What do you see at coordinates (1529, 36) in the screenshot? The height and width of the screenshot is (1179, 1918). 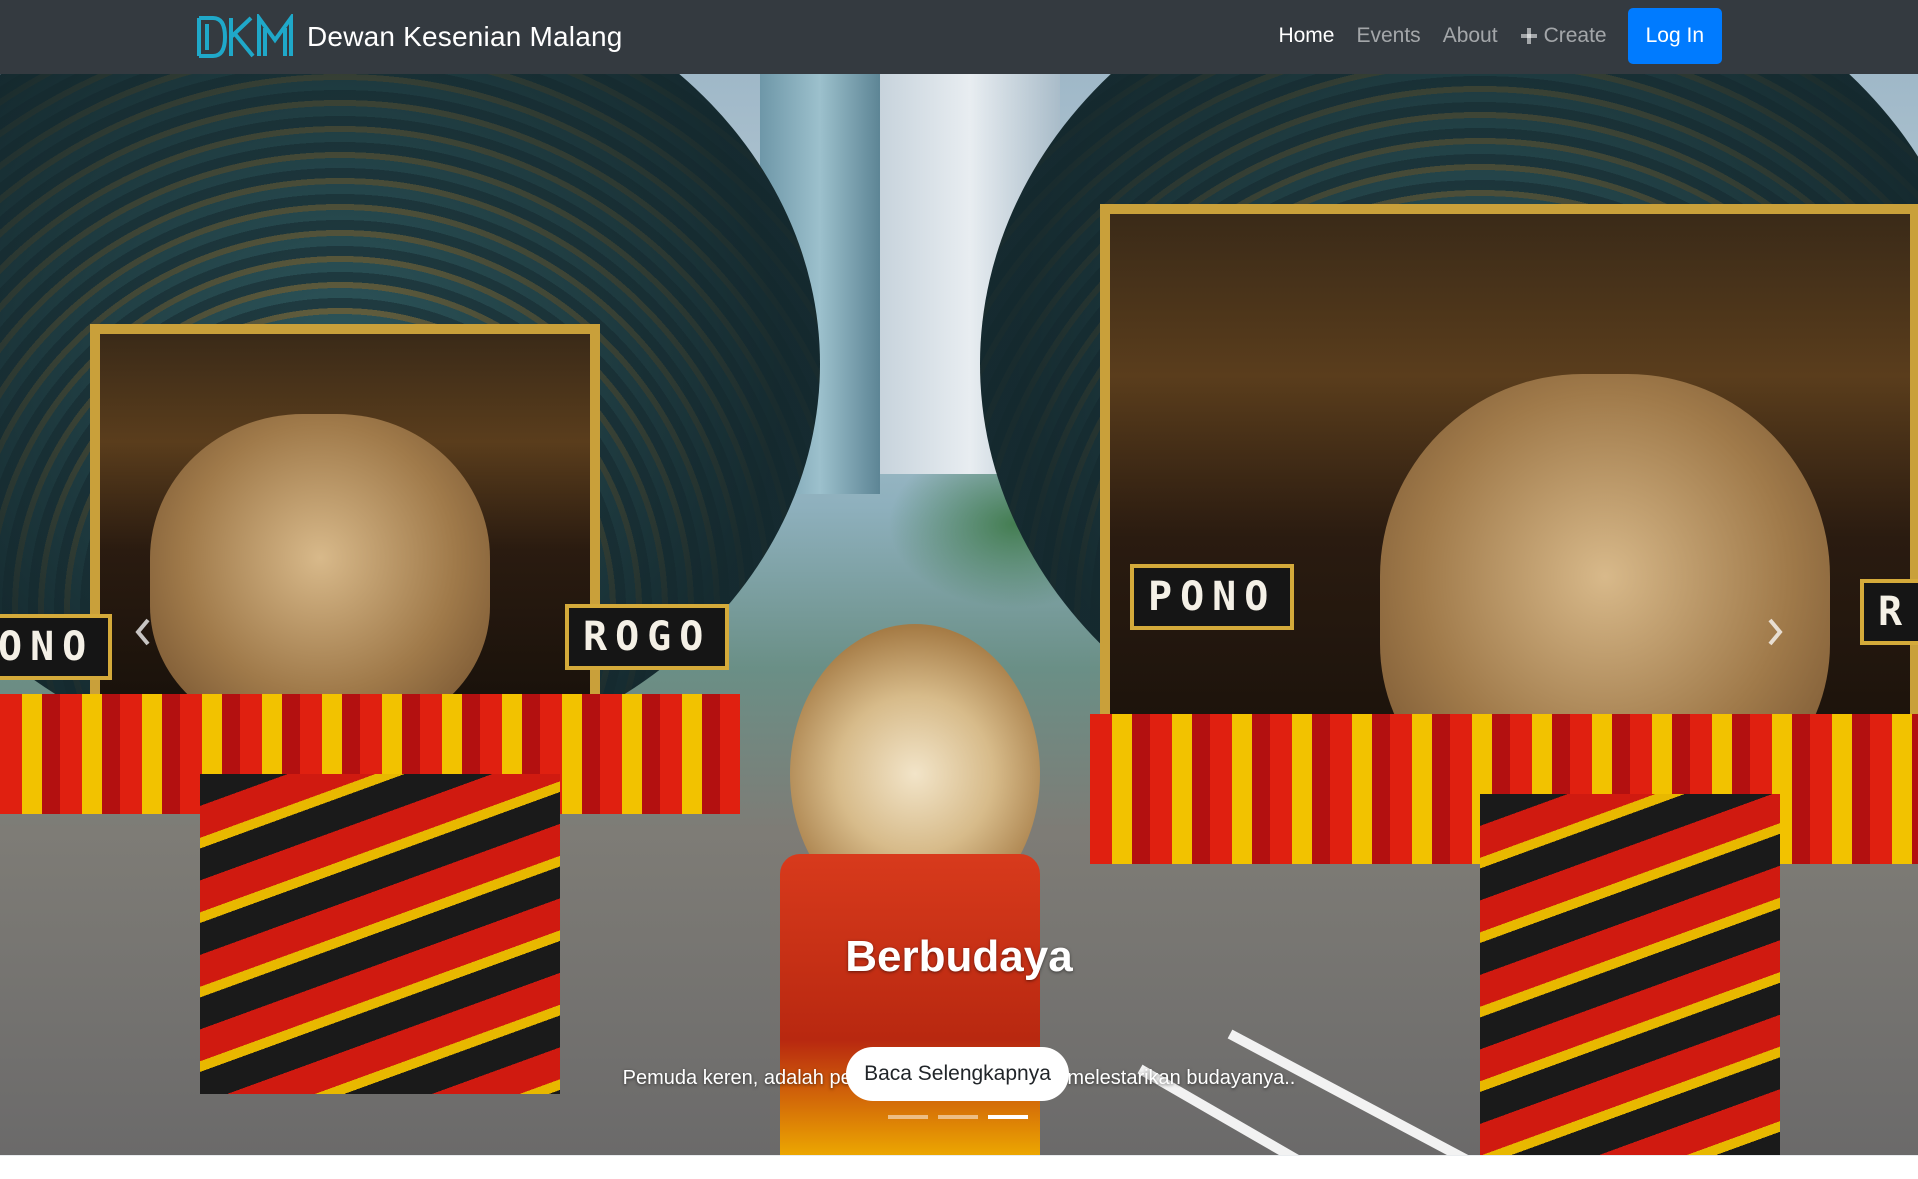 I see `plus-icon` at bounding box center [1529, 36].